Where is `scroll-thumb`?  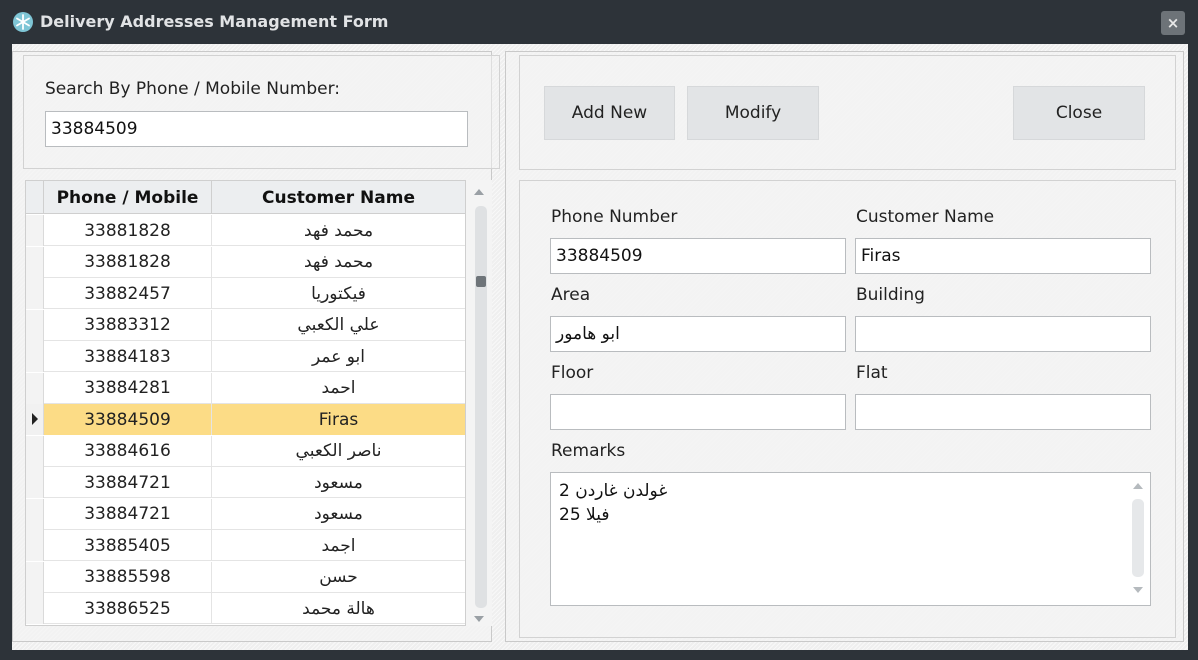 scroll-thumb is located at coordinates (481, 281).